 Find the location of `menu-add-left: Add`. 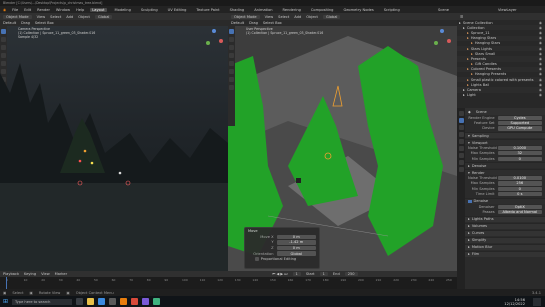

menu-add-left: Add is located at coordinates (69, 17).